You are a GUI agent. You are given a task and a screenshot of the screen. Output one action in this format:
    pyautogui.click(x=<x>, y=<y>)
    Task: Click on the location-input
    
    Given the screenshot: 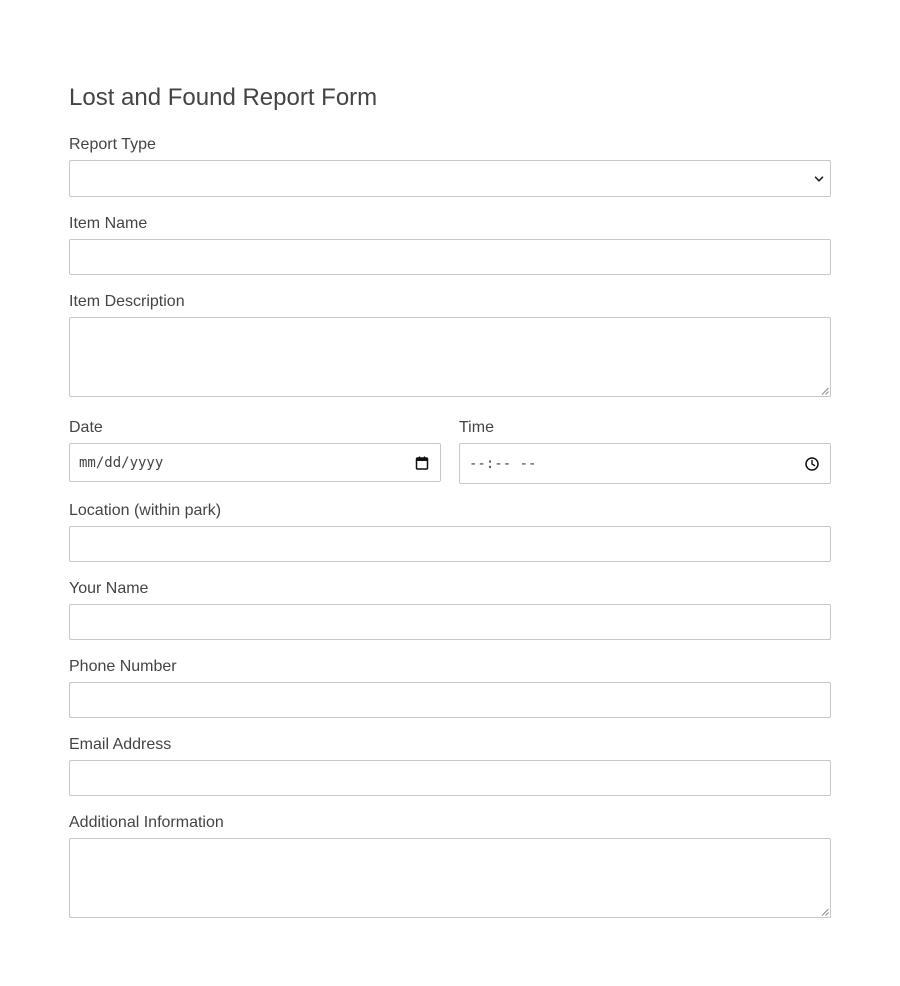 What is the action you would take?
    pyautogui.click(x=450, y=544)
    